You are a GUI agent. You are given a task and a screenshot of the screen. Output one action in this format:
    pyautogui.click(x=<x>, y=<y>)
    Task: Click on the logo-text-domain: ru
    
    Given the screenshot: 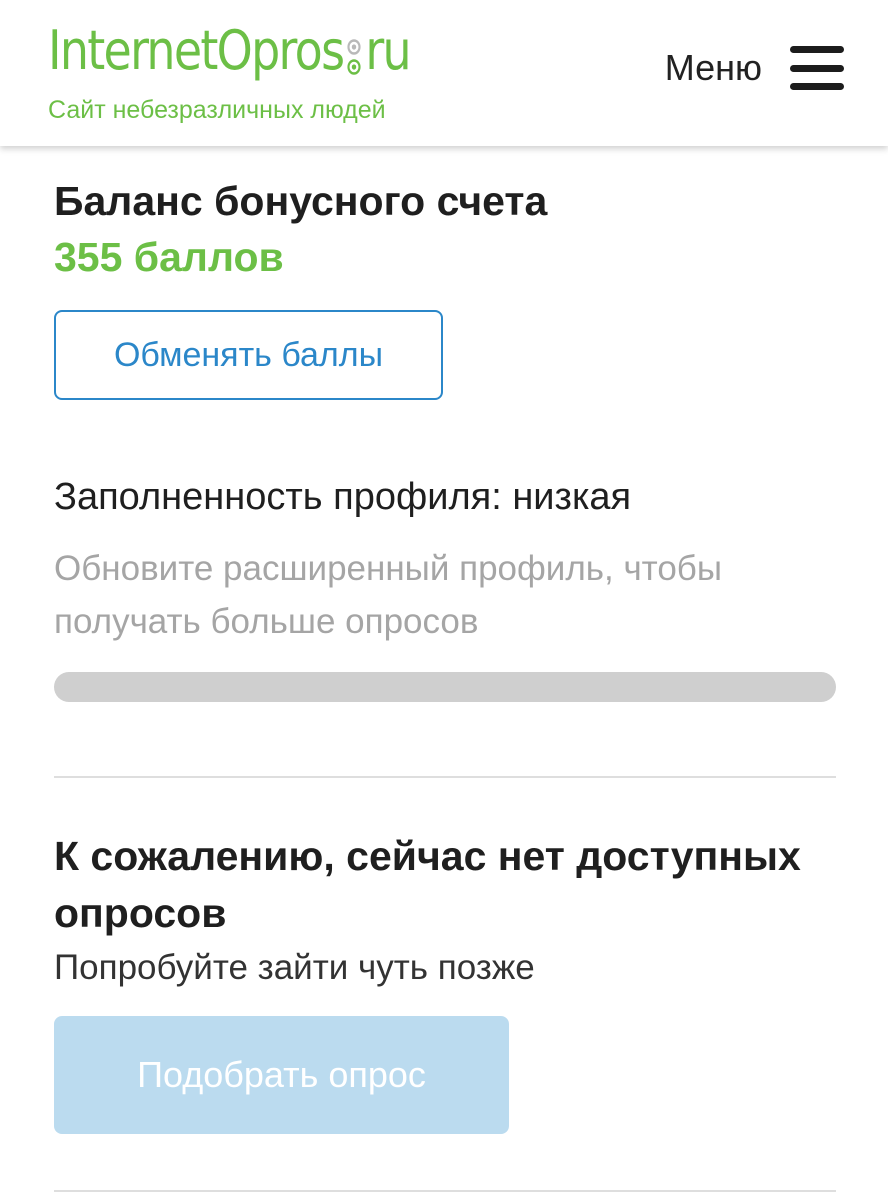 What is the action you would take?
    pyautogui.click(x=388, y=50)
    